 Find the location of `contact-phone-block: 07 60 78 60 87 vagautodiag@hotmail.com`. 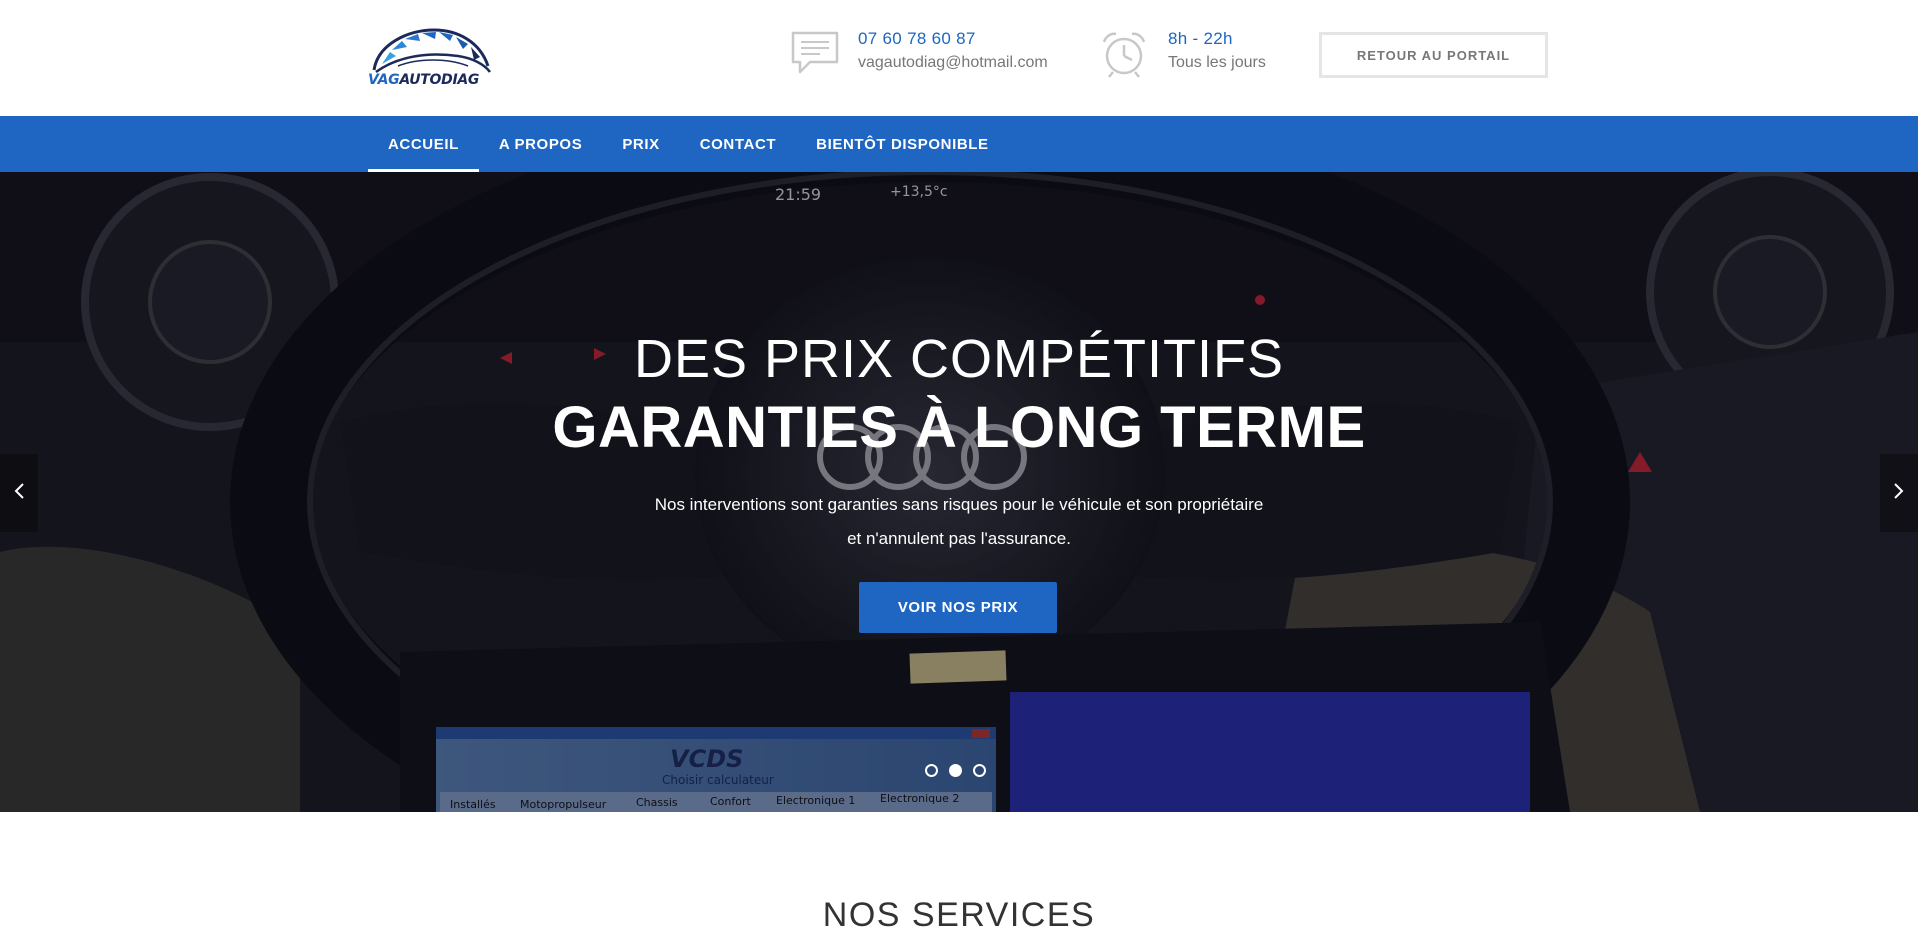

contact-phone-block: 07 60 78 60 87 vagautodiag@hotmail.com is located at coordinates (925, 55).